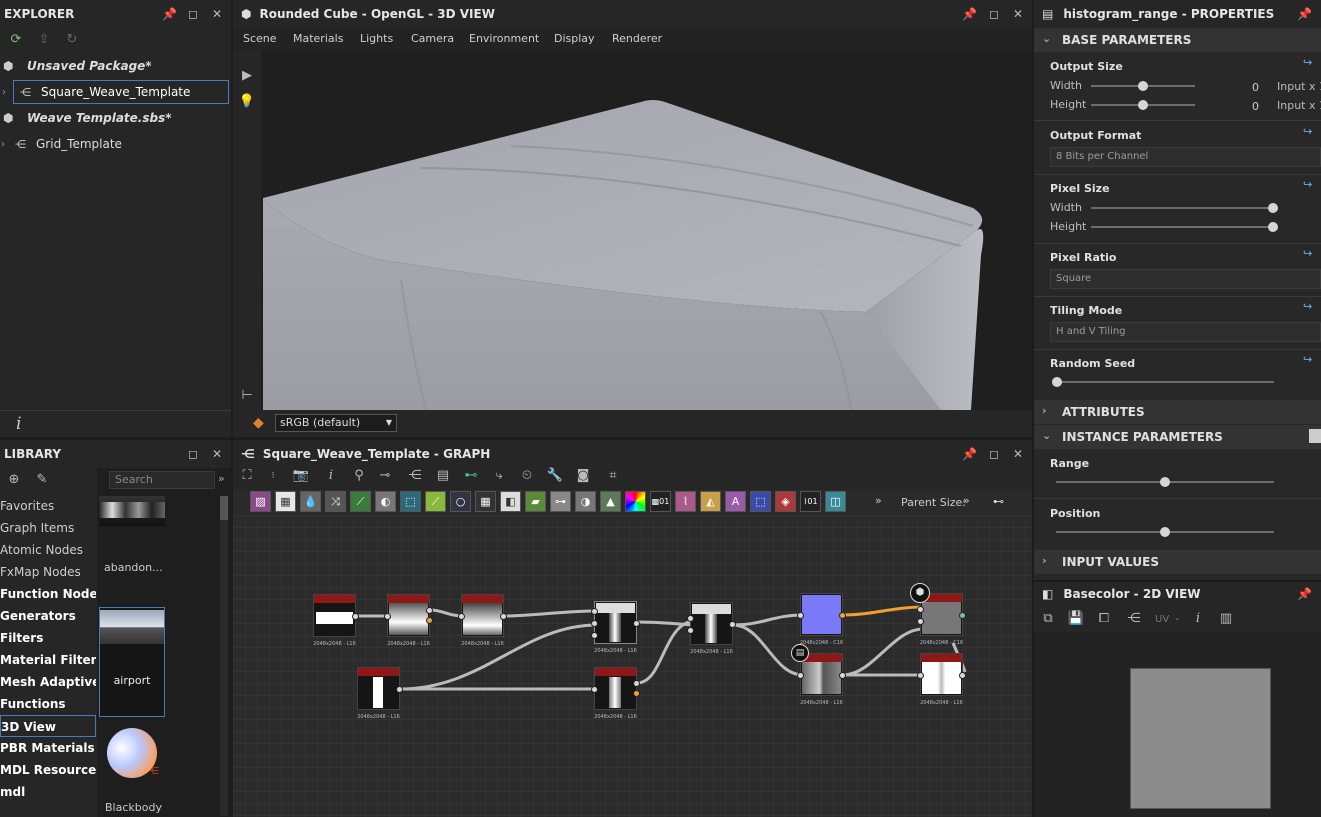 The height and width of the screenshot is (817, 1321). What do you see at coordinates (685, 501) in the screenshot?
I see `path-icon: ⌇` at bounding box center [685, 501].